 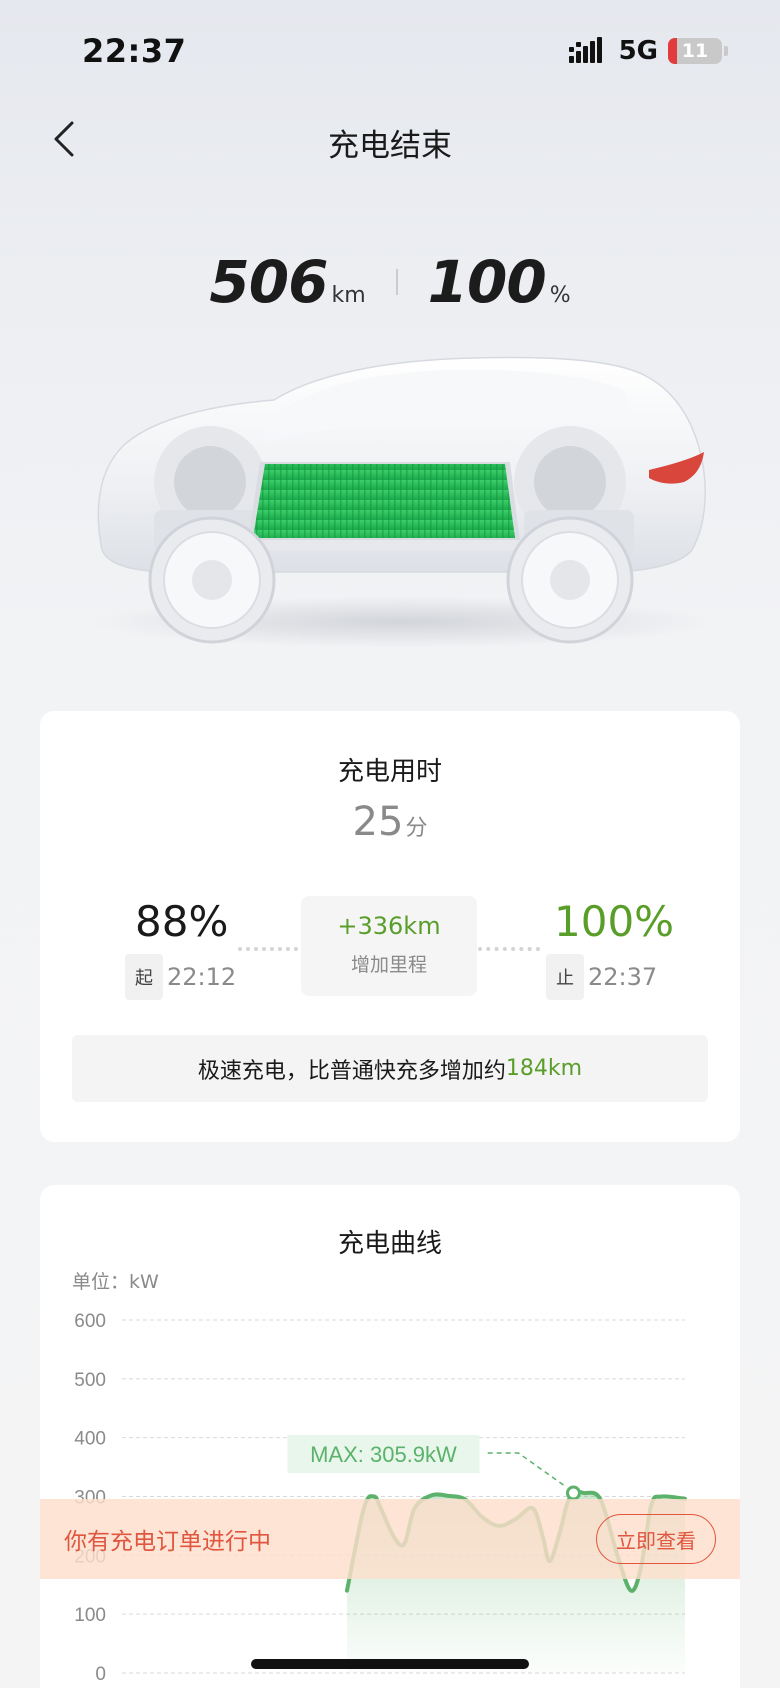 I want to click on network-label: 5G, so click(x=638, y=51).